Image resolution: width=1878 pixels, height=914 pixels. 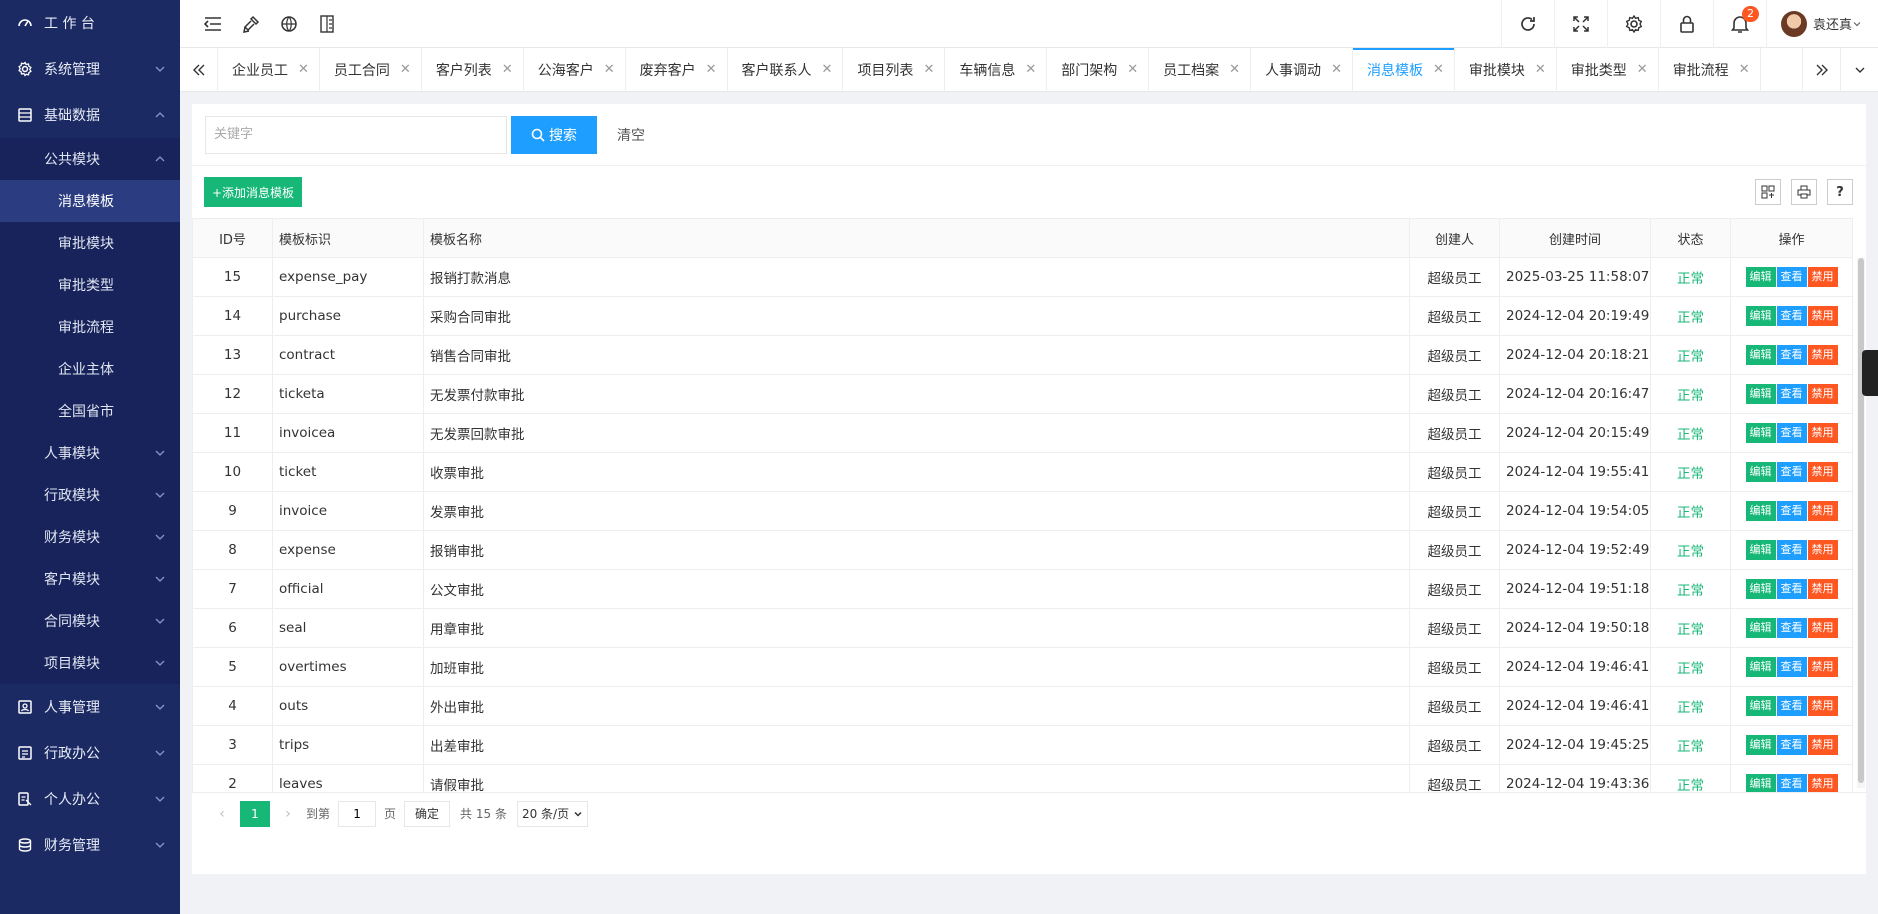 What do you see at coordinates (1870, 373) in the screenshot?
I see `side-drawer-handle` at bounding box center [1870, 373].